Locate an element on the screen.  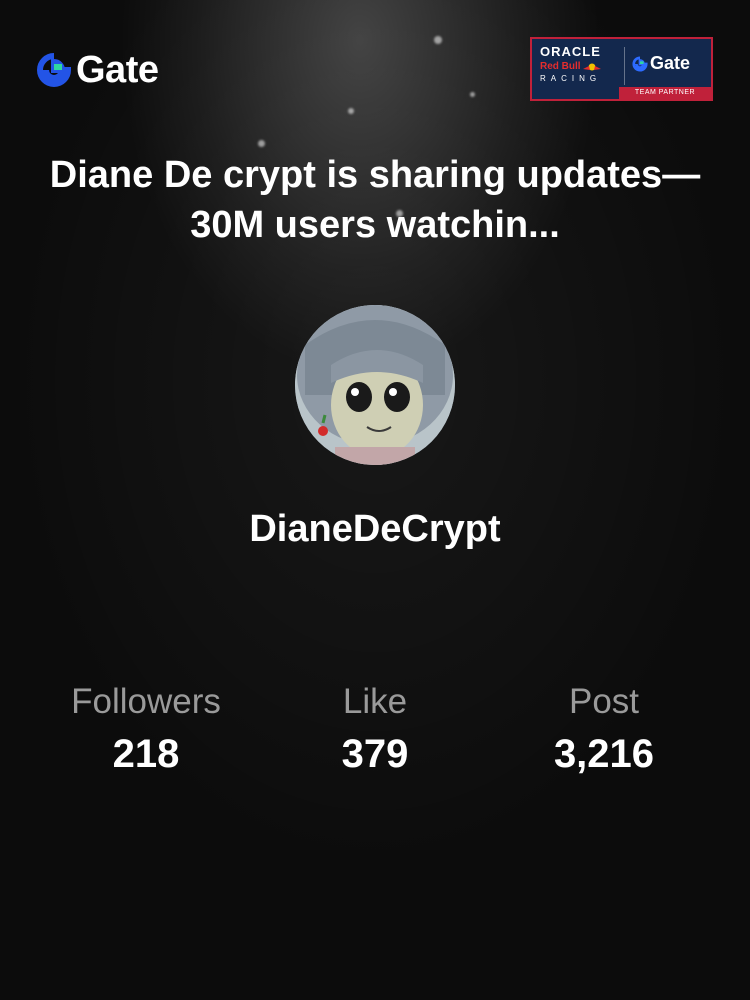
stat-value: 218 is located at coordinates (146, 754).